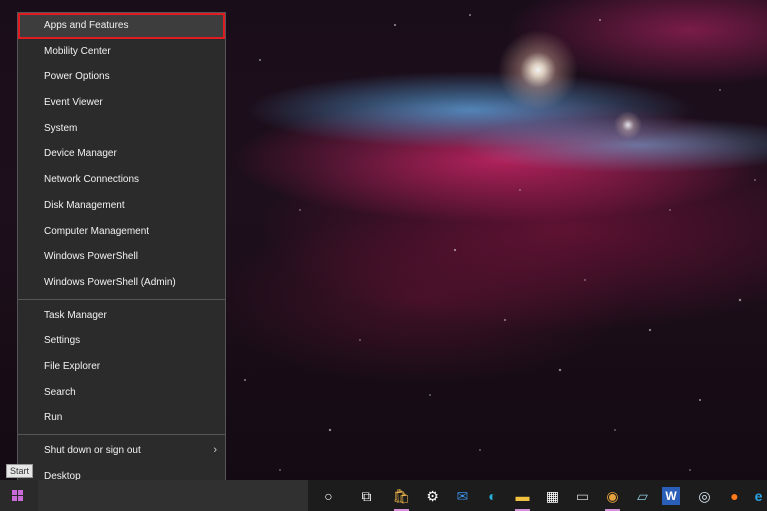 This screenshot has height=511, width=767. What do you see at coordinates (215, 450) in the screenshot?
I see `chevron-right-icon: ›` at bounding box center [215, 450].